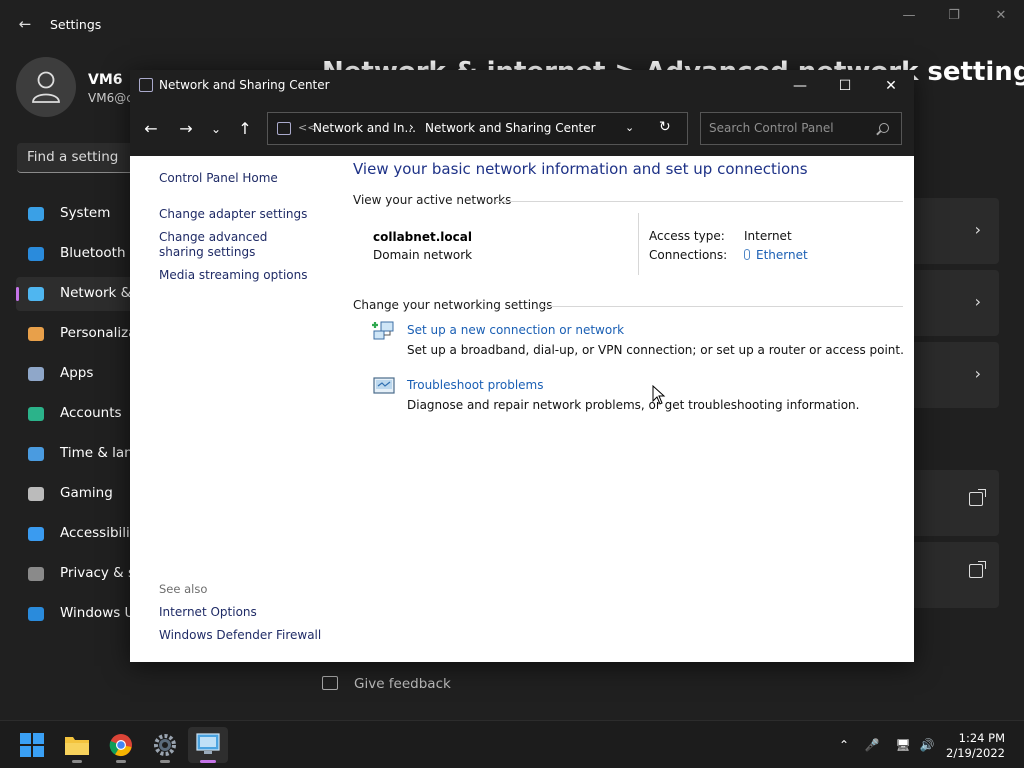 The width and height of the screenshot is (1024, 768). I want to click on date: 2/19/2022, so click(975, 753).